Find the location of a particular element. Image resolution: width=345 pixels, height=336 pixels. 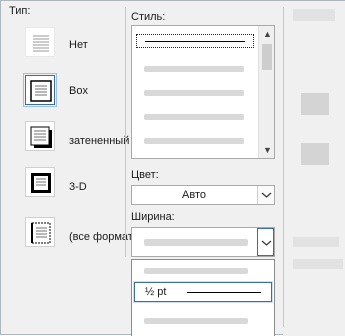

setting-title: Тип: is located at coordinates (20, 11).